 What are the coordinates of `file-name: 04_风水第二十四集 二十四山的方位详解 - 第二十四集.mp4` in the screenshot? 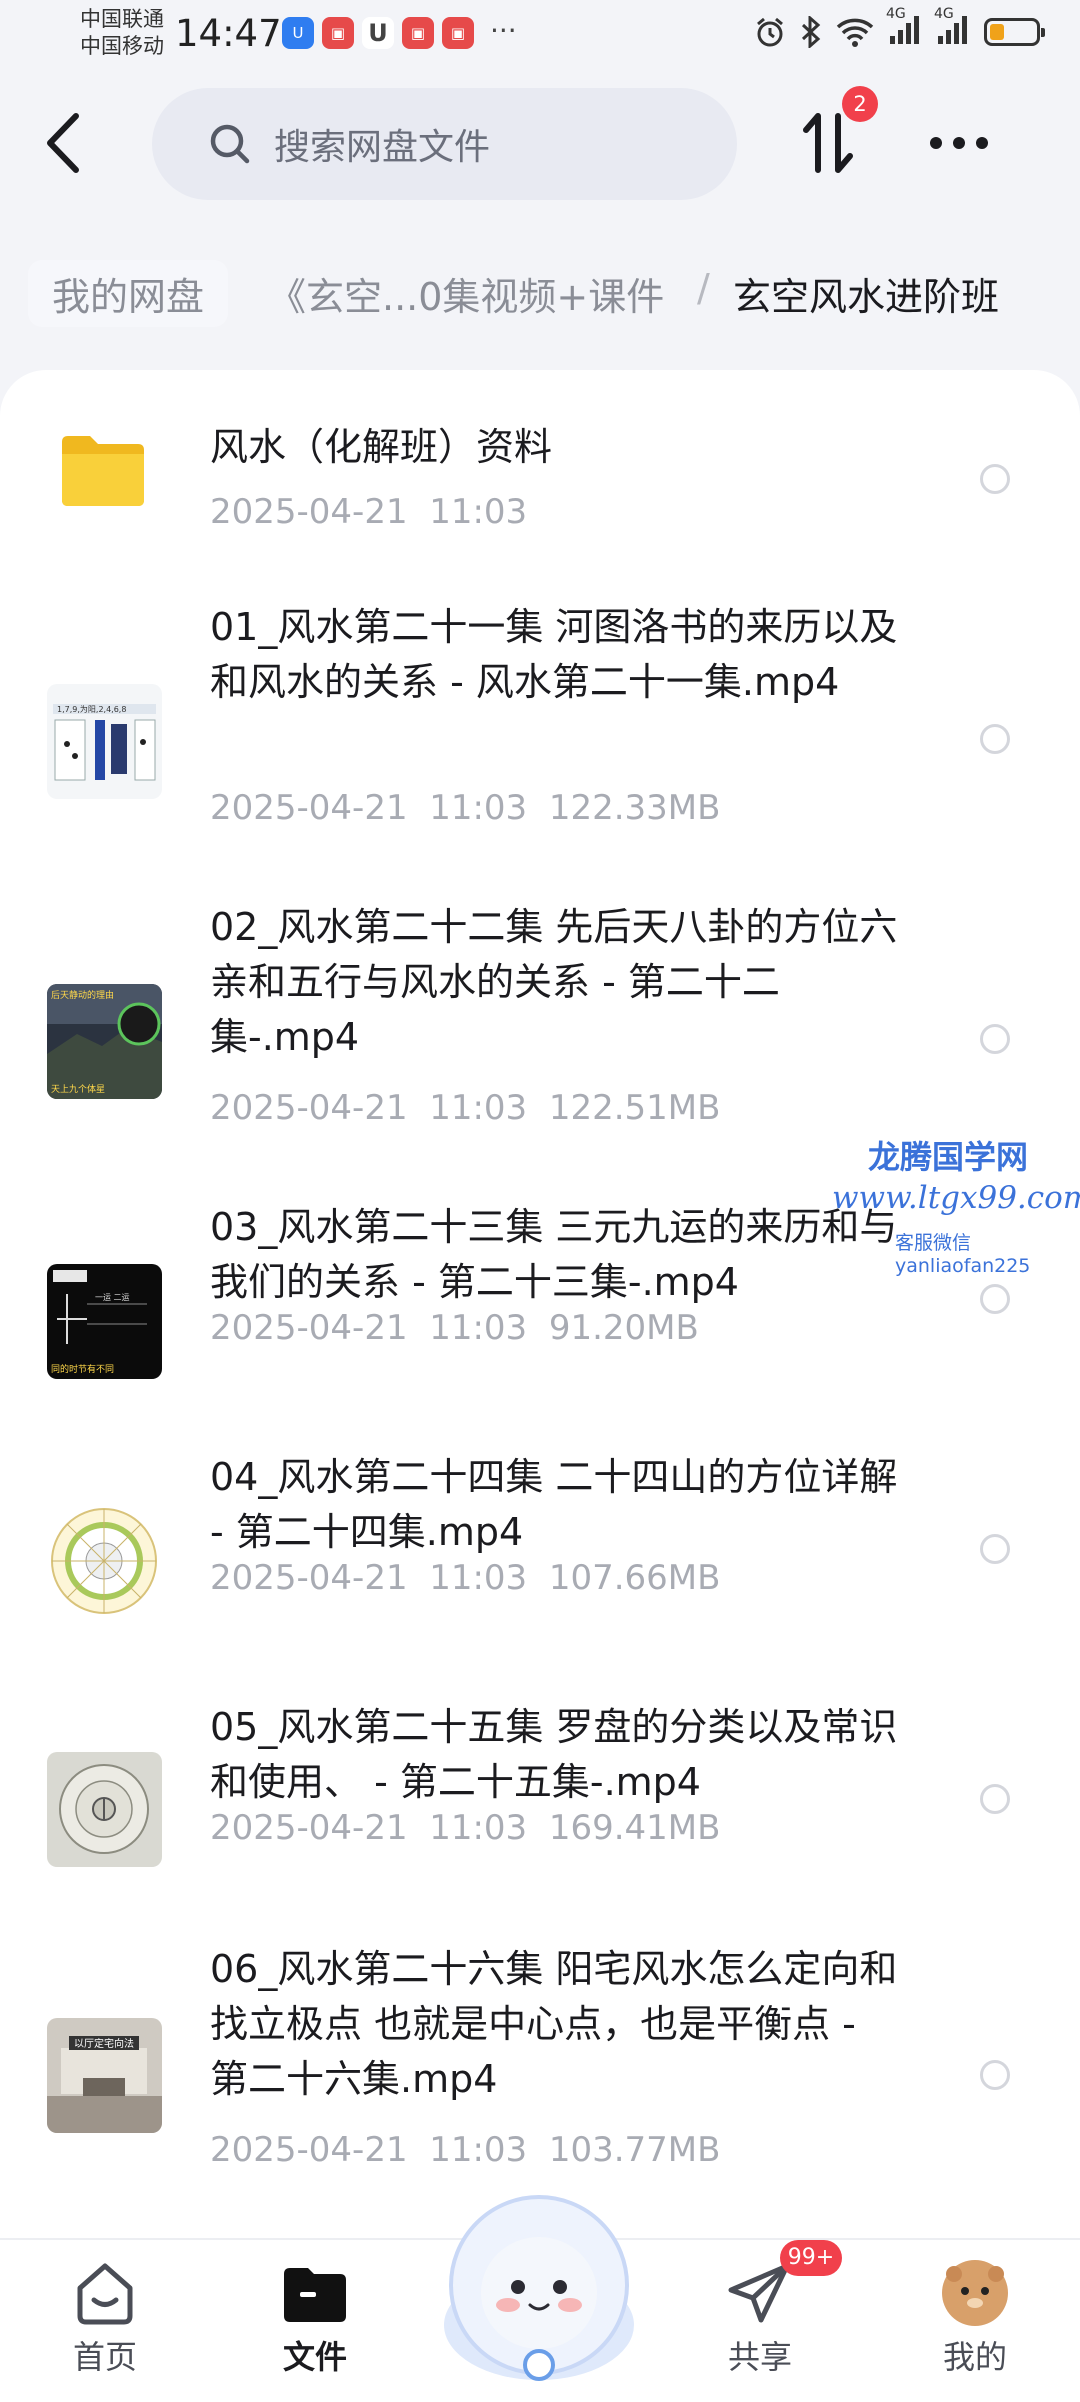 It's located at (554, 1504).